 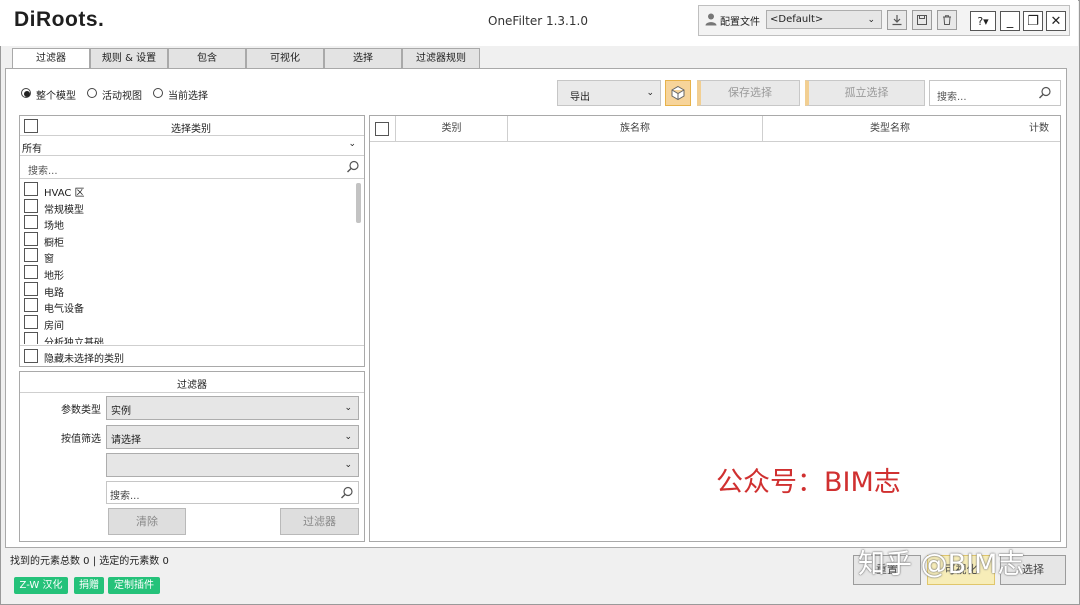 What do you see at coordinates (865, 93) in the screenshot?
I see `isolate-selection-button: 孤立选择` at bounding box center [865, 93].